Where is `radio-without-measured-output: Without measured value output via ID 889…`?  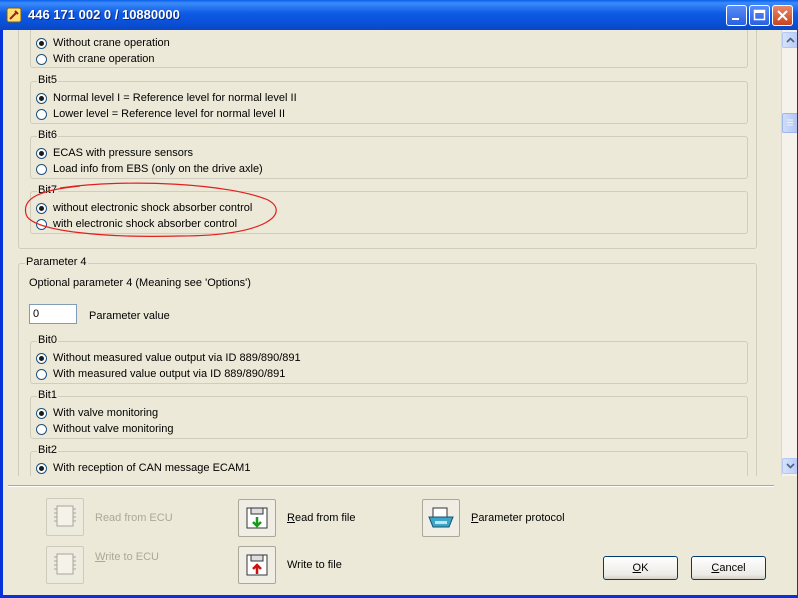
radio-without-measured-output: Without measured value output via ID 889… is located at coordinates (168, 358).